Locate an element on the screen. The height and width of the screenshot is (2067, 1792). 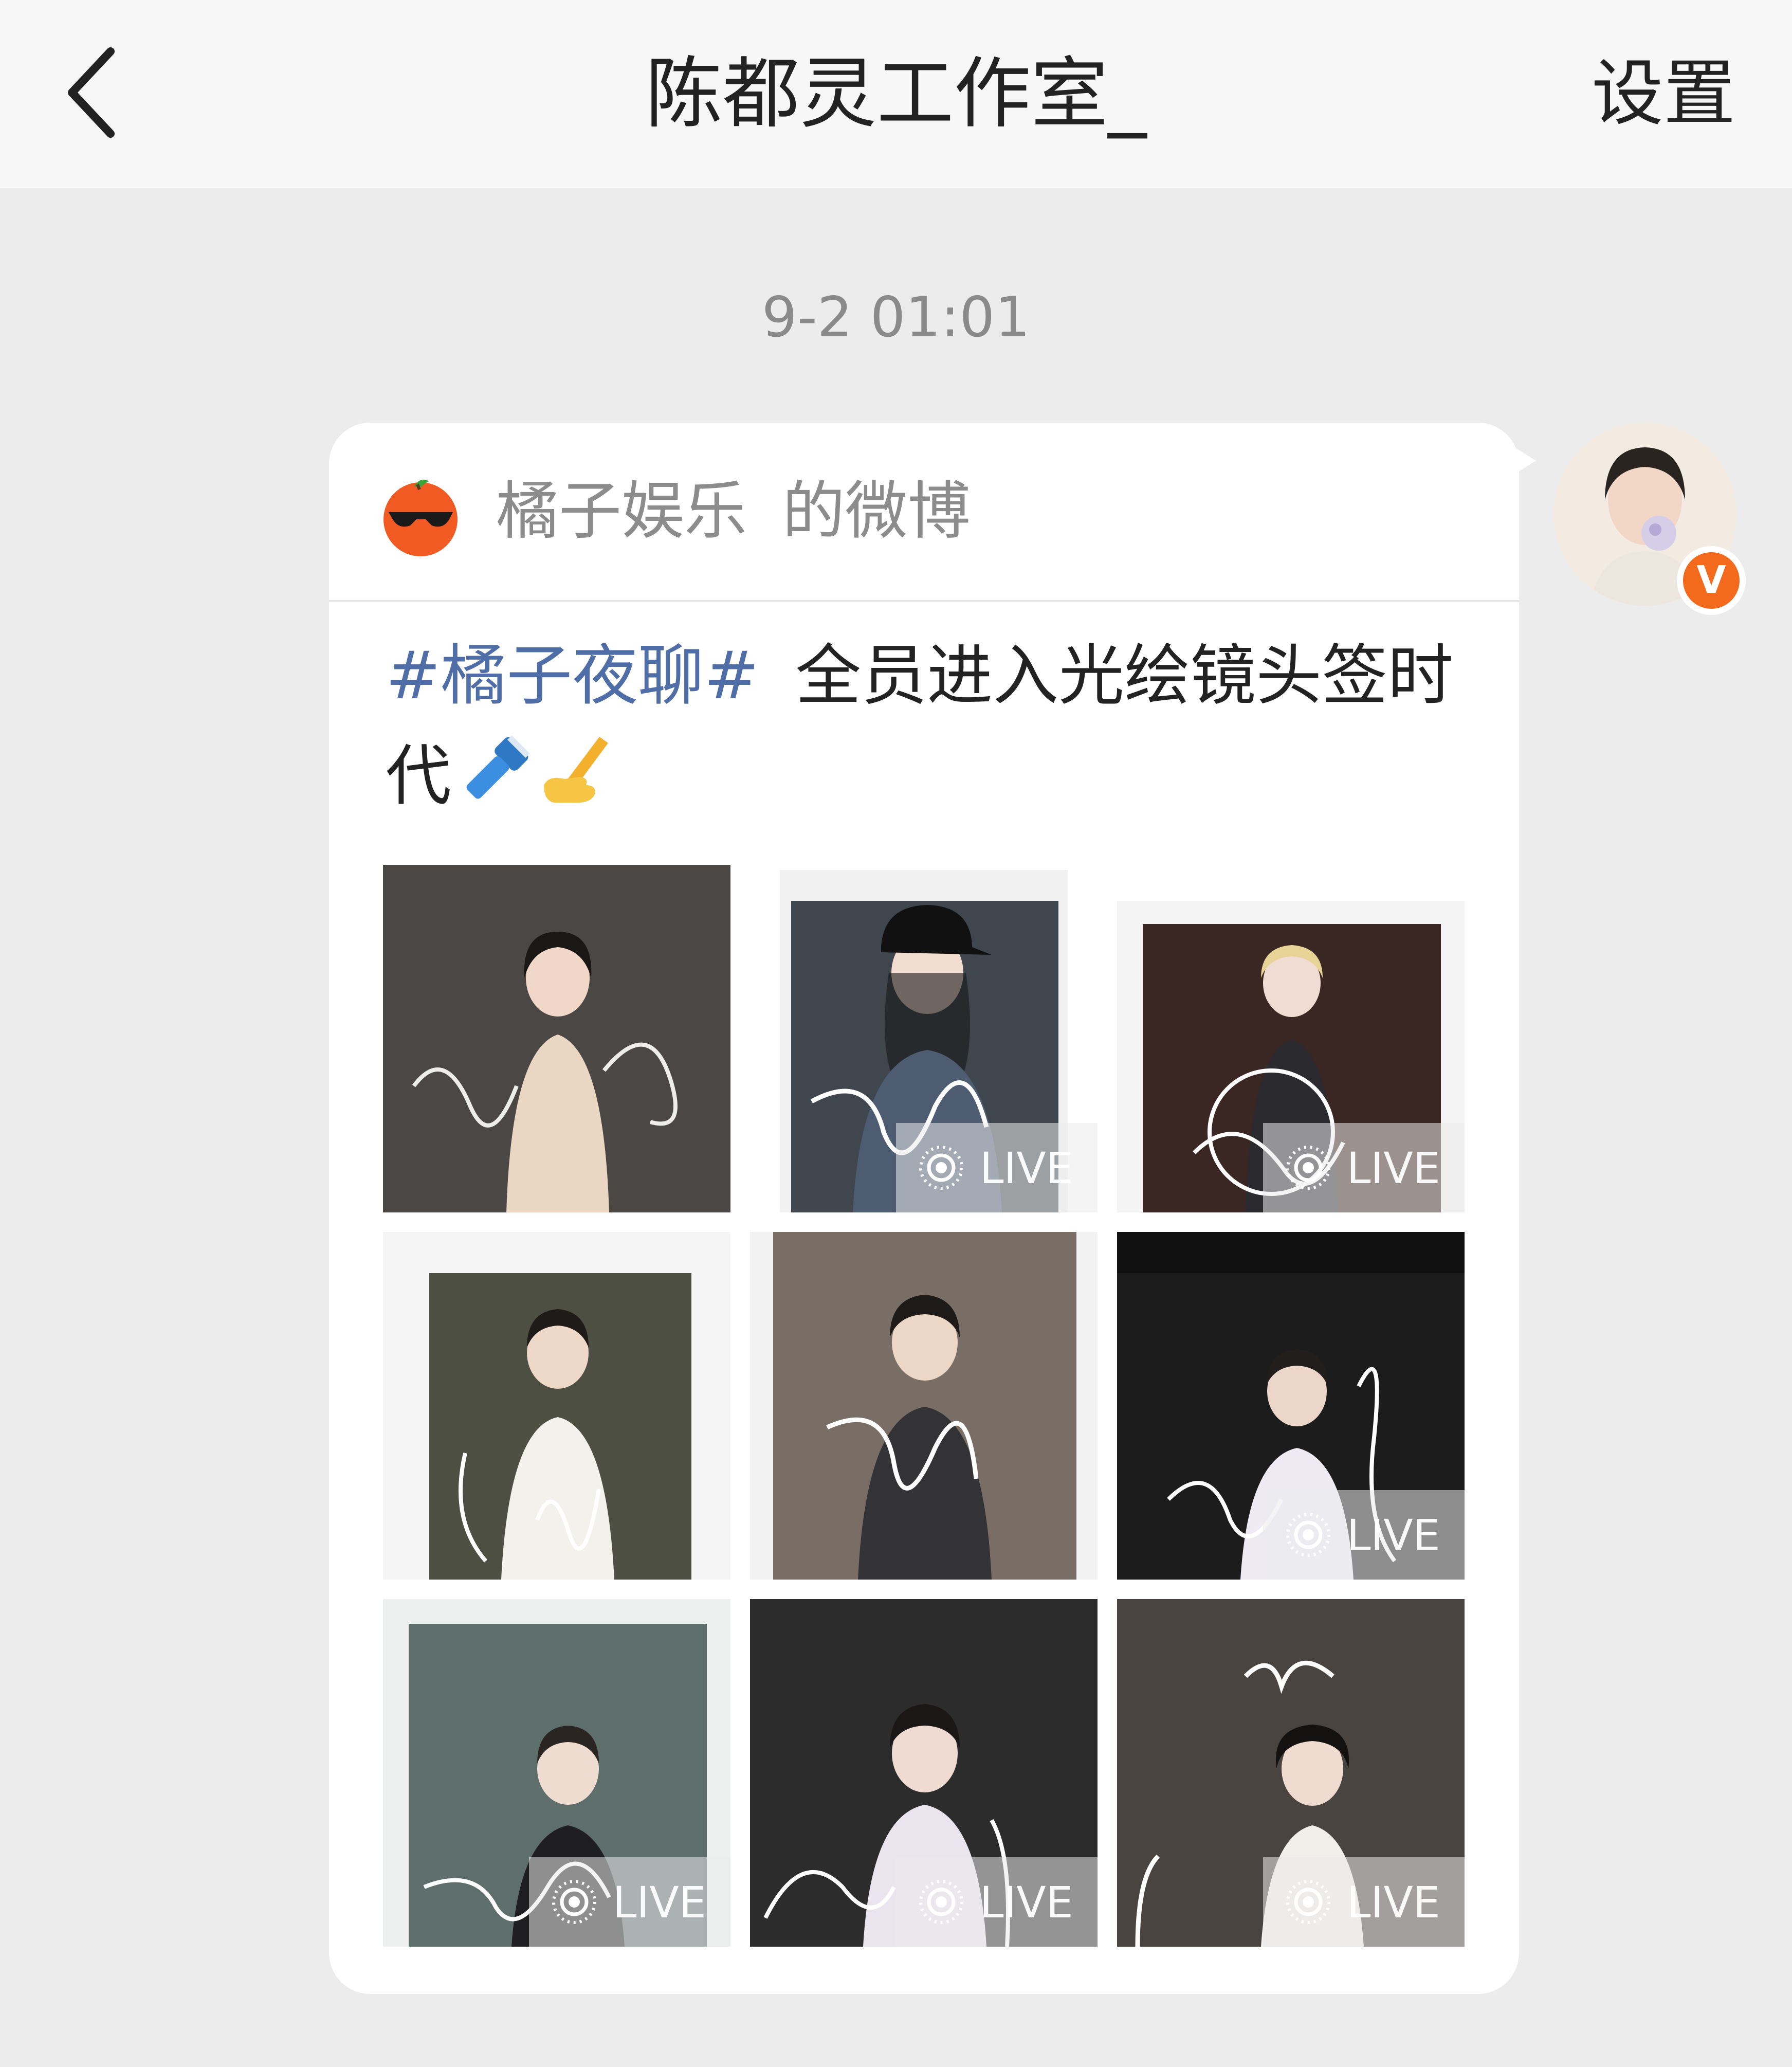
flashlight-icon is located at coordinates (495, 784).